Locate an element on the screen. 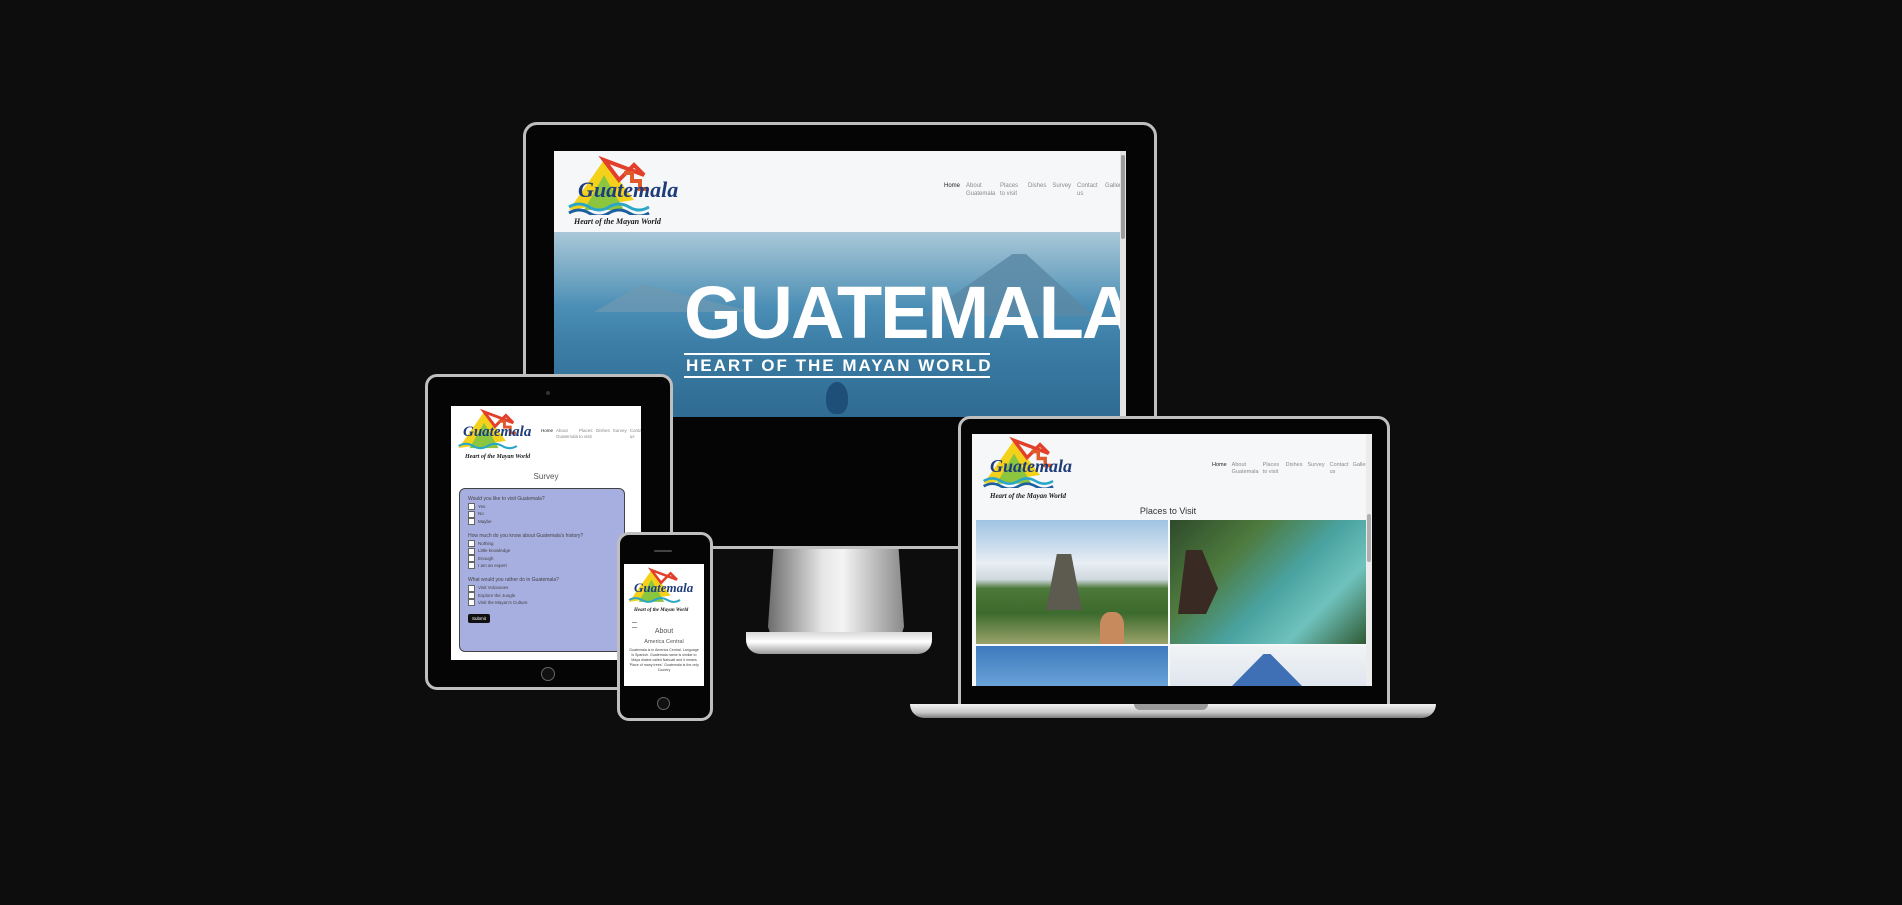 The width and height of the screenshot is (1902, 905). laptop-section-title: Places to Visit is located at coordinates (1168, 511).